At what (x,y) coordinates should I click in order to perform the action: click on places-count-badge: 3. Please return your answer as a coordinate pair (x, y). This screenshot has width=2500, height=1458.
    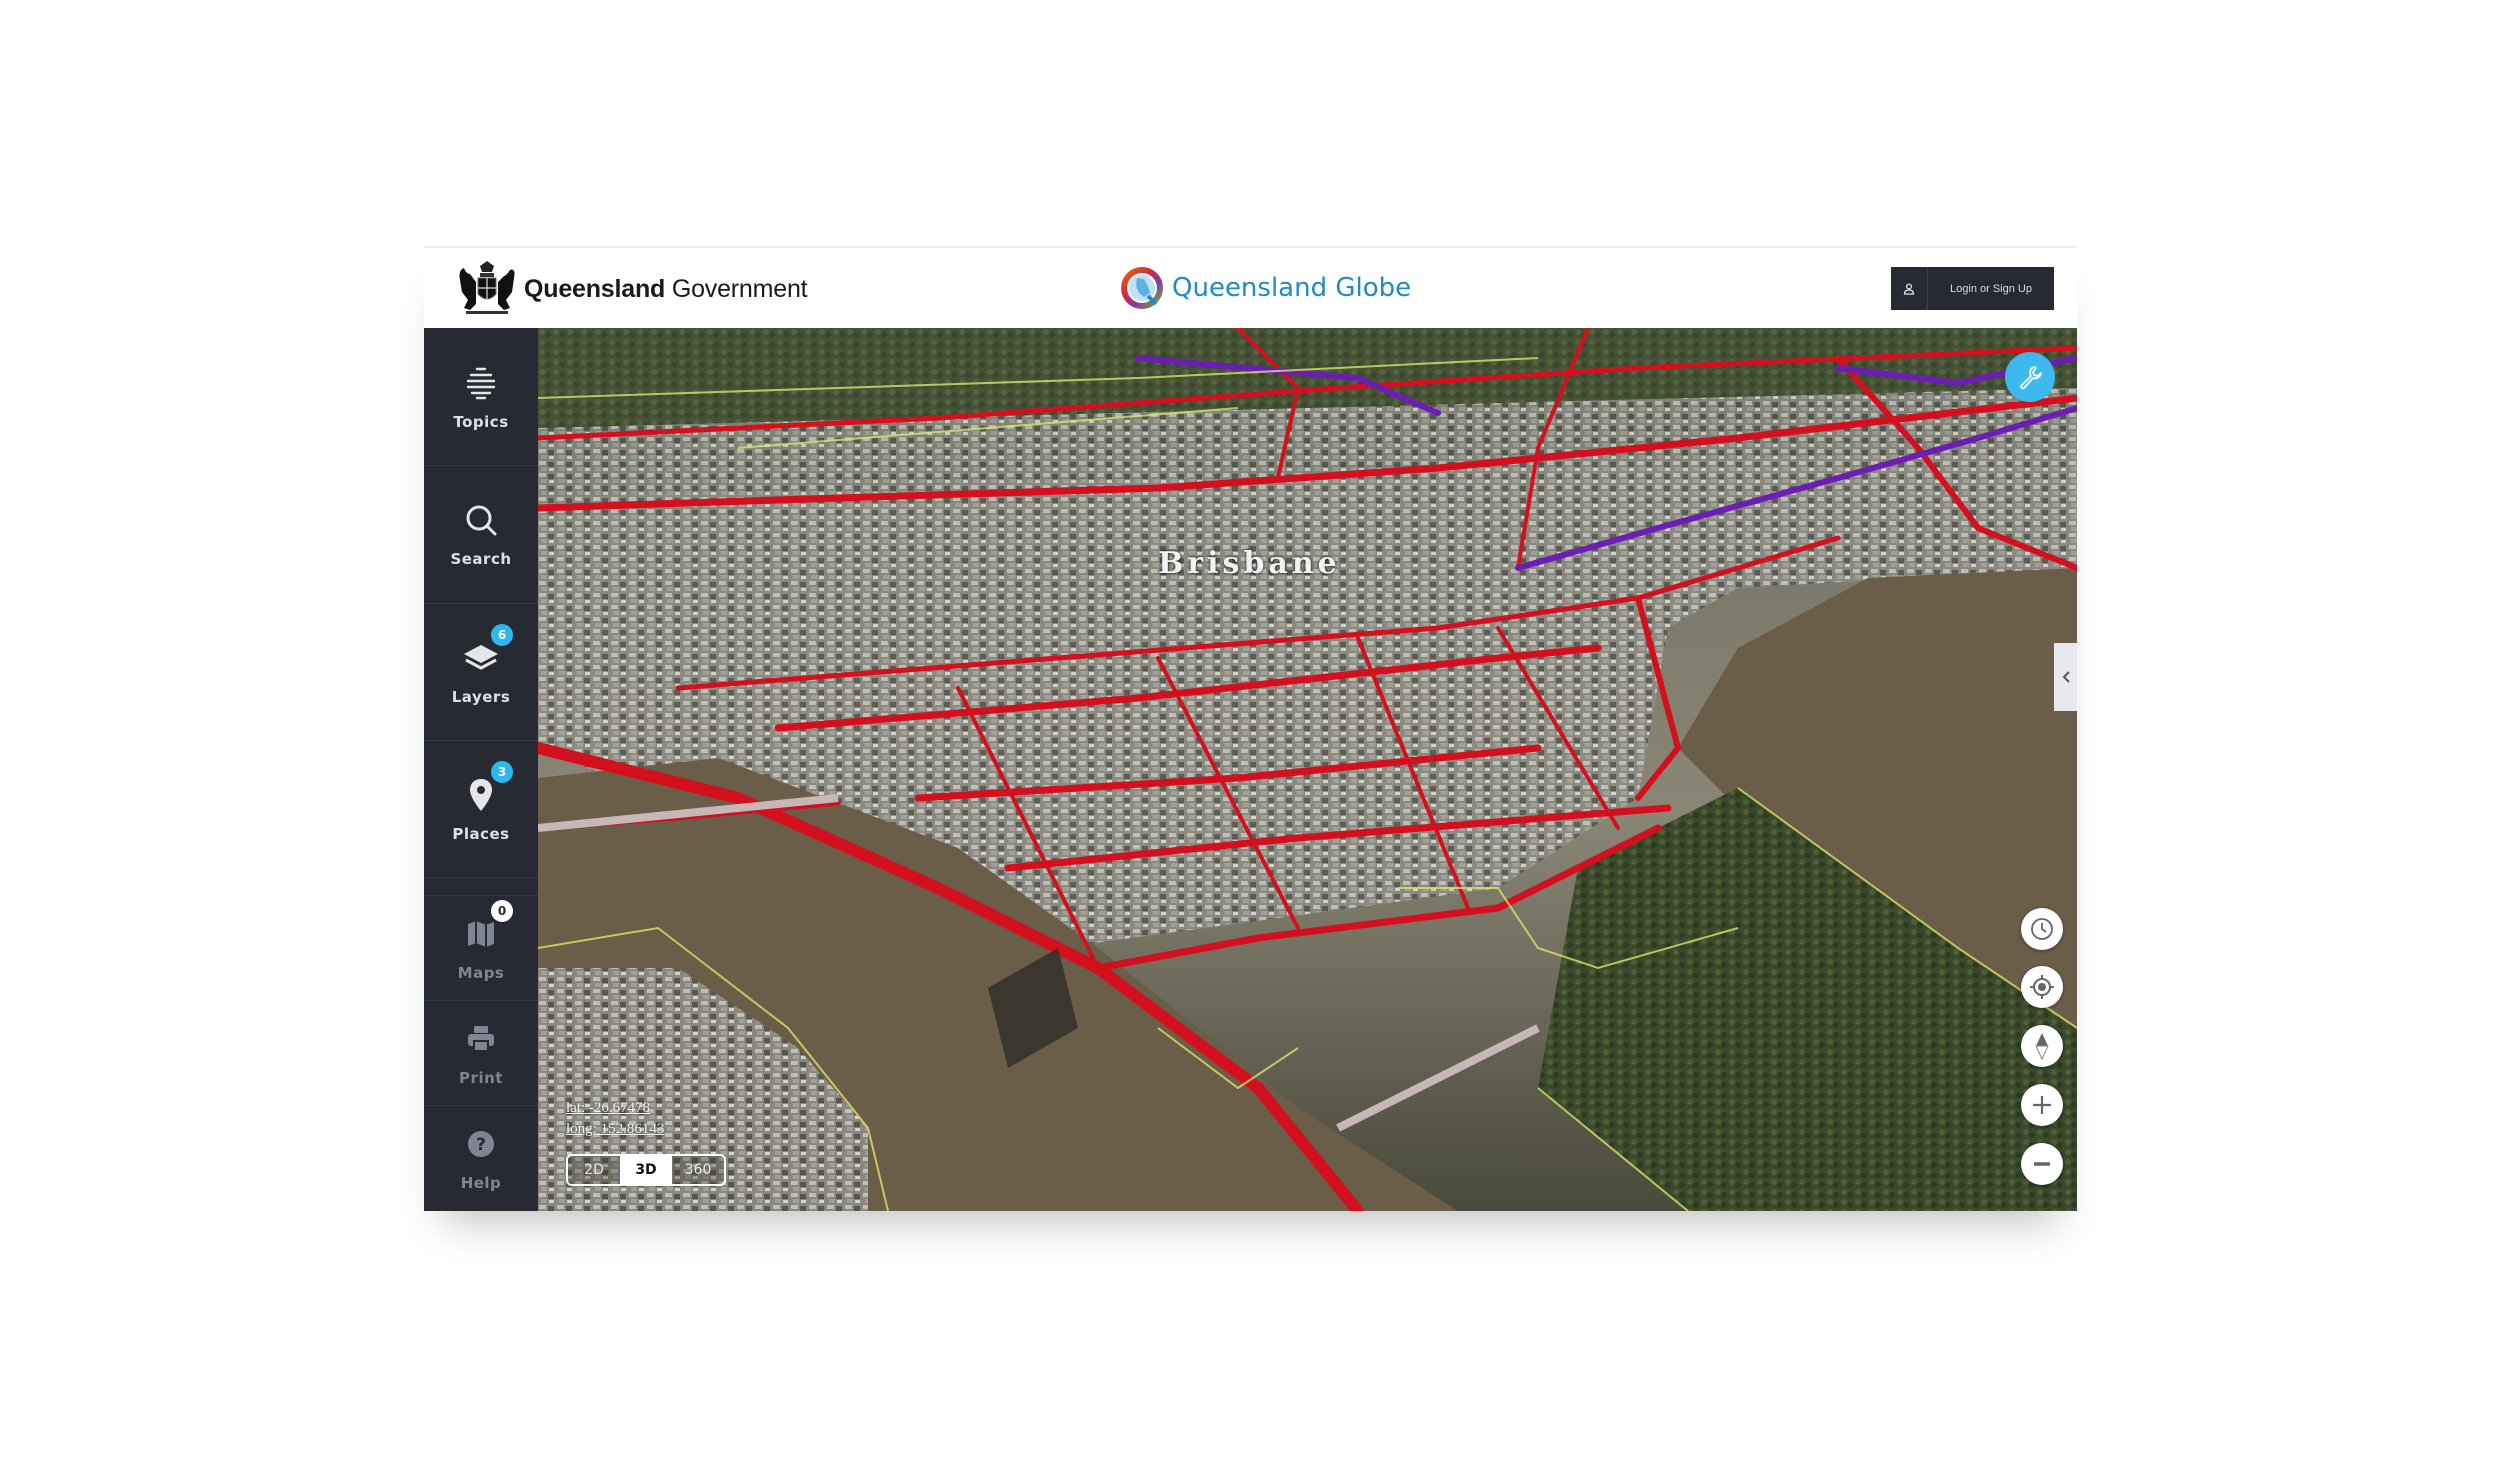
    Looking at the image, I should click on (502, 771).